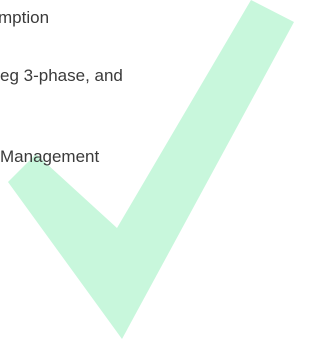  What do you see at coordinates (50, 156) in the screenshot?
I see `text-line-management: Management` at bounding box center [50, 156].